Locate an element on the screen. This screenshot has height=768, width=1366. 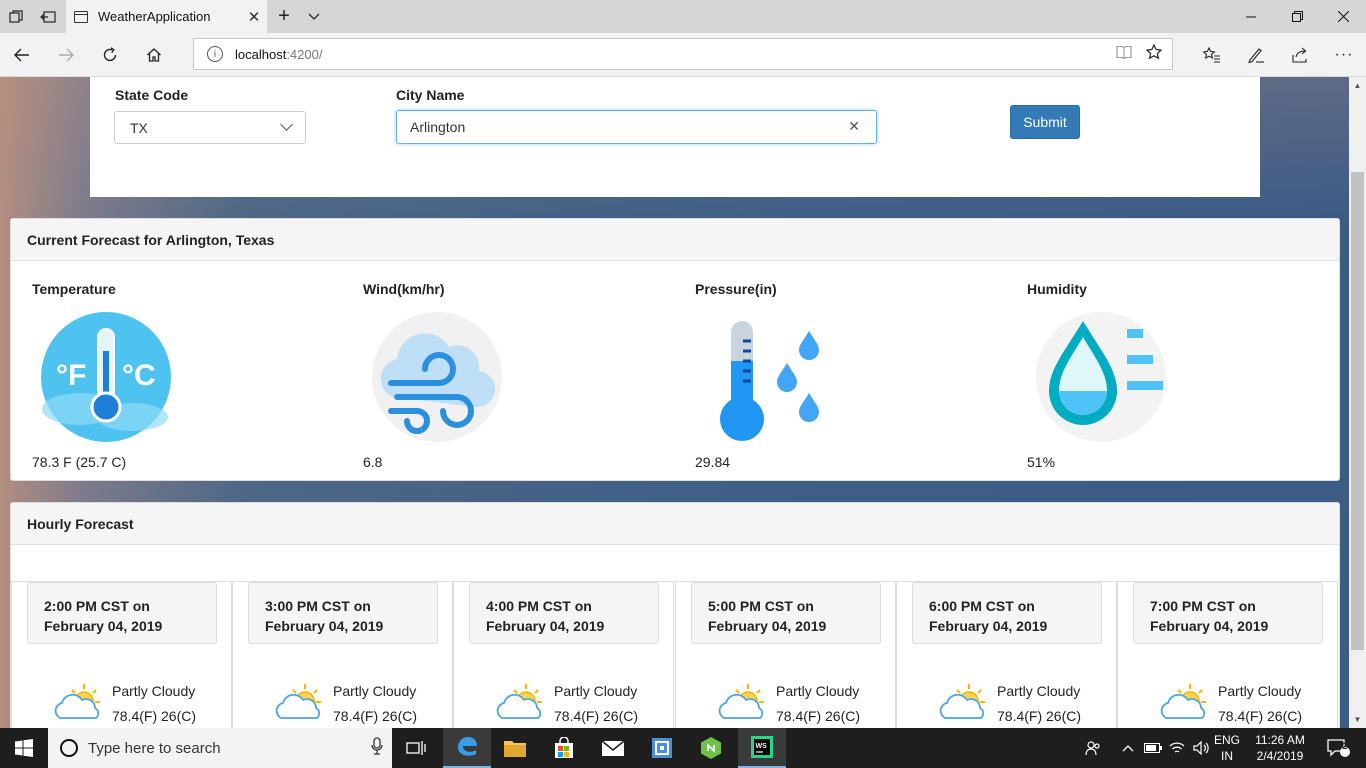
wind-metric: Wind(km/hr) 6.8 is located at coordinates (513, 375).